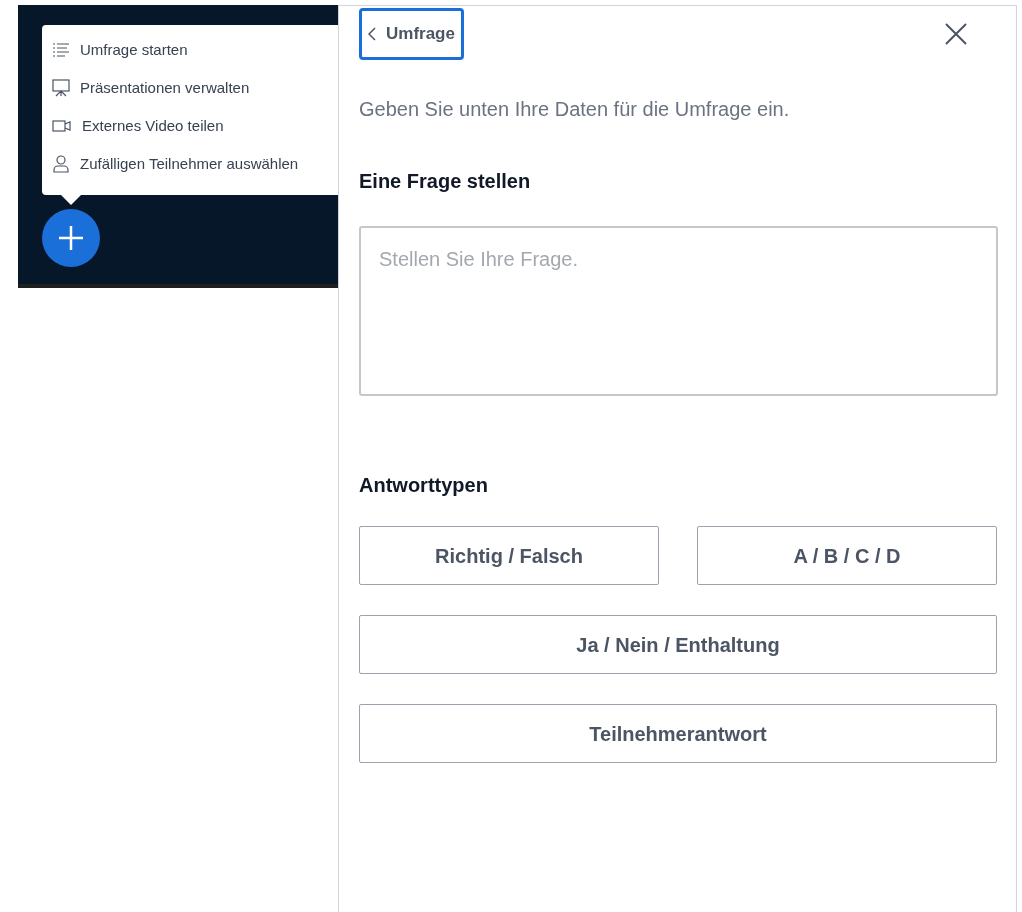 Image resolution: width=1022 pixels, height=912 pixels. Describe the element at coordinates (61, 88) in the screenshot. I see `presentation-icon` at that location.